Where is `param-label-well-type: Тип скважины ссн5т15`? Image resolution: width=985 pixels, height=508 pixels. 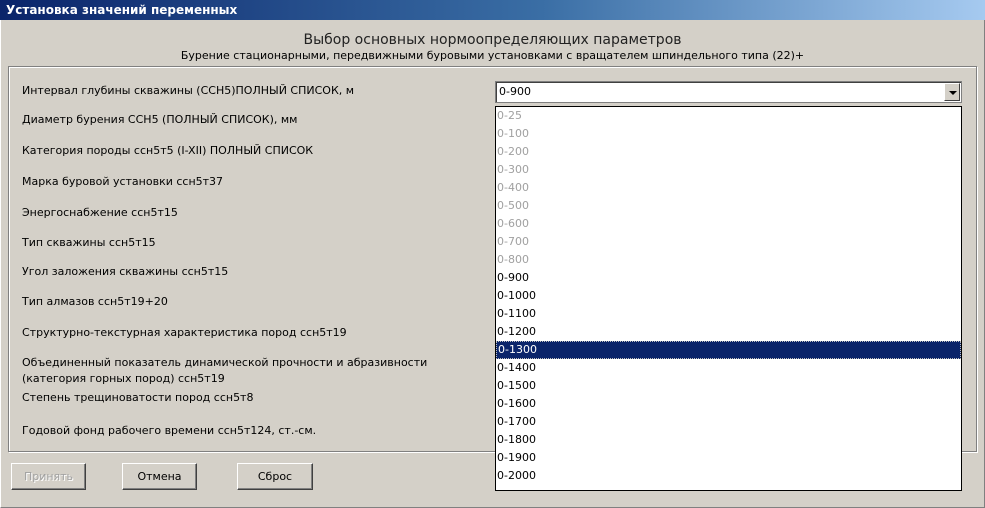
param-label-well-type: Тип скважины ссн5т15 is located at coordinates (89, 242).